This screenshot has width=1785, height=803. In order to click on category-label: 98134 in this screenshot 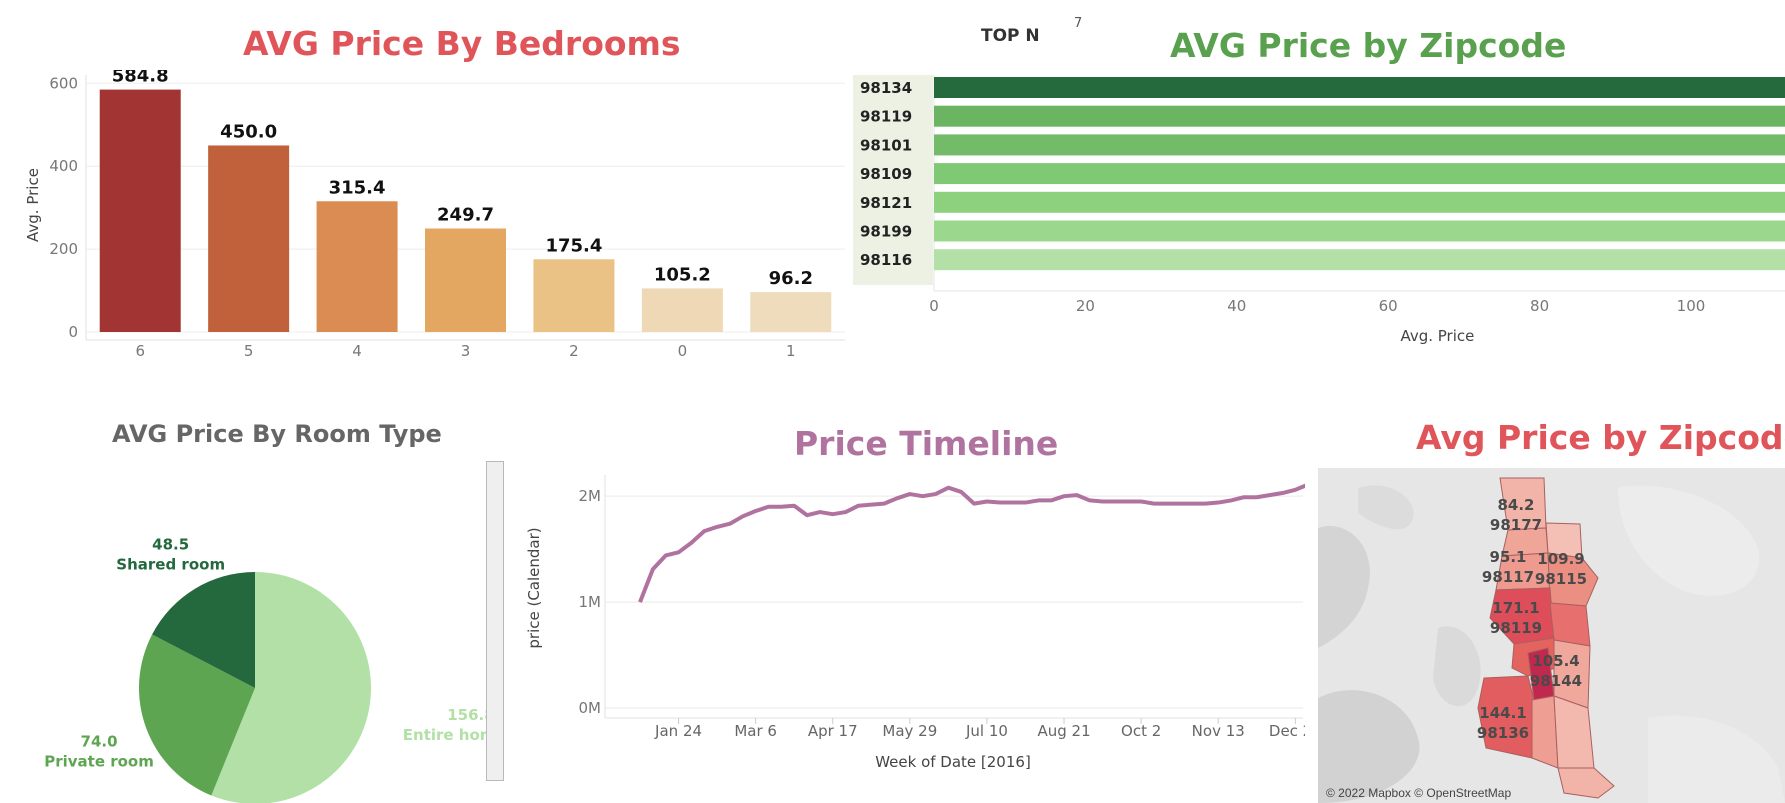, I will do `click(886, 88)`.